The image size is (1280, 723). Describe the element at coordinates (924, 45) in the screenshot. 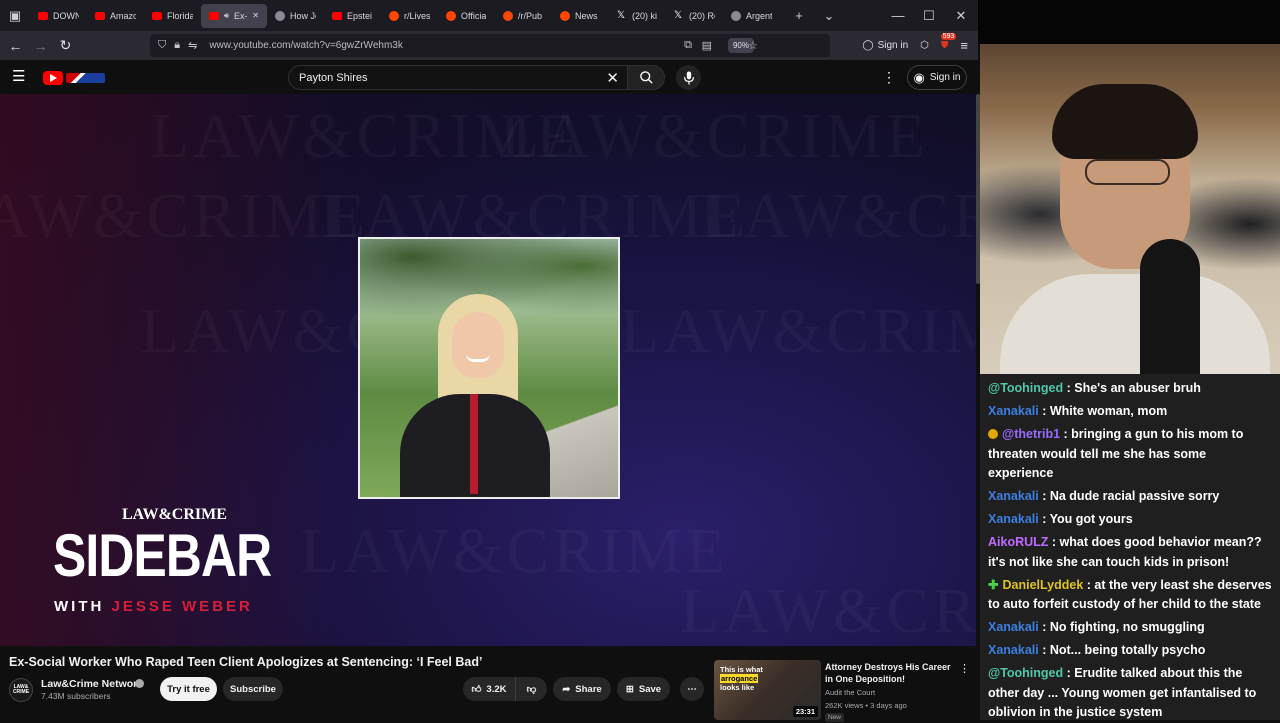

I see `extensions-icon: ⬡` at that location.